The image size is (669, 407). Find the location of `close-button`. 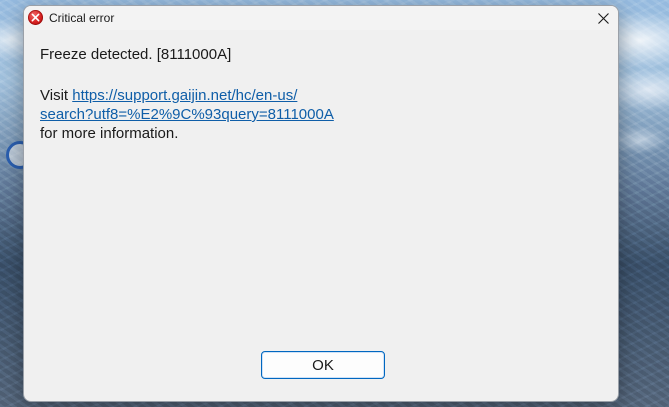

close-button is located at coordinates (603, 18).